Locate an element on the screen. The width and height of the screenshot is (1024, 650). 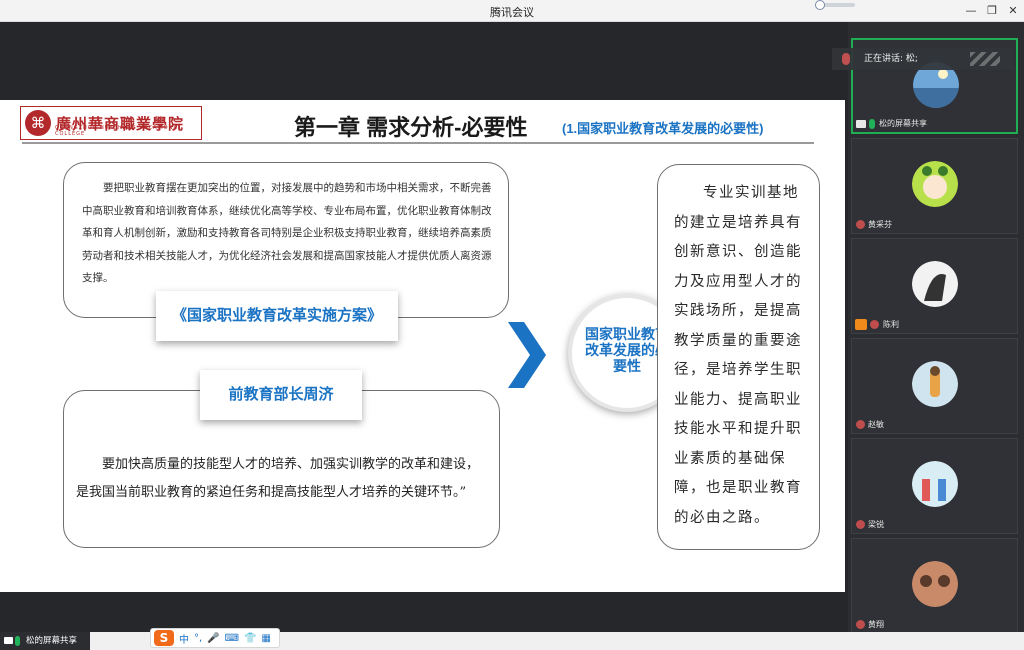
close-button: ✕ is located at coordinates (1013, 11).